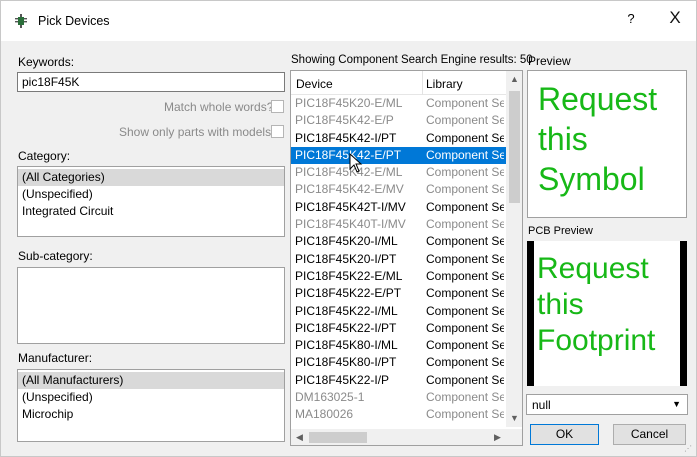 The height and width of the screenshot is (457, 697). What do you see at coordinates (598, 139) in the screenshot?
I see `request-symbol-word: Request this Symbol` at bounding box center [598, 139].